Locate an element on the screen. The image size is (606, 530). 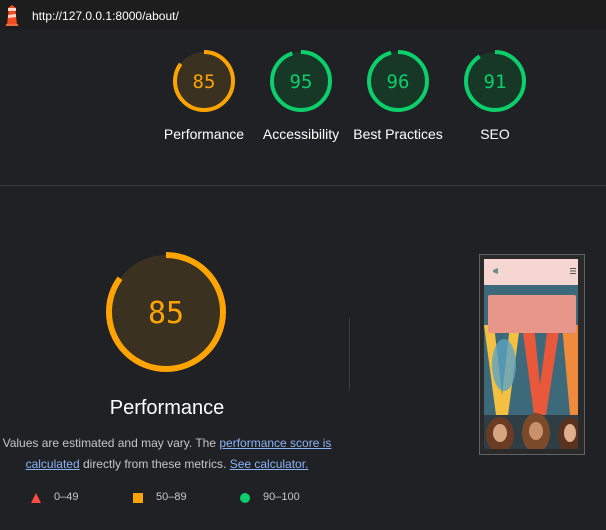
gauge-ring: 96 is located at coordinates (398, 81).